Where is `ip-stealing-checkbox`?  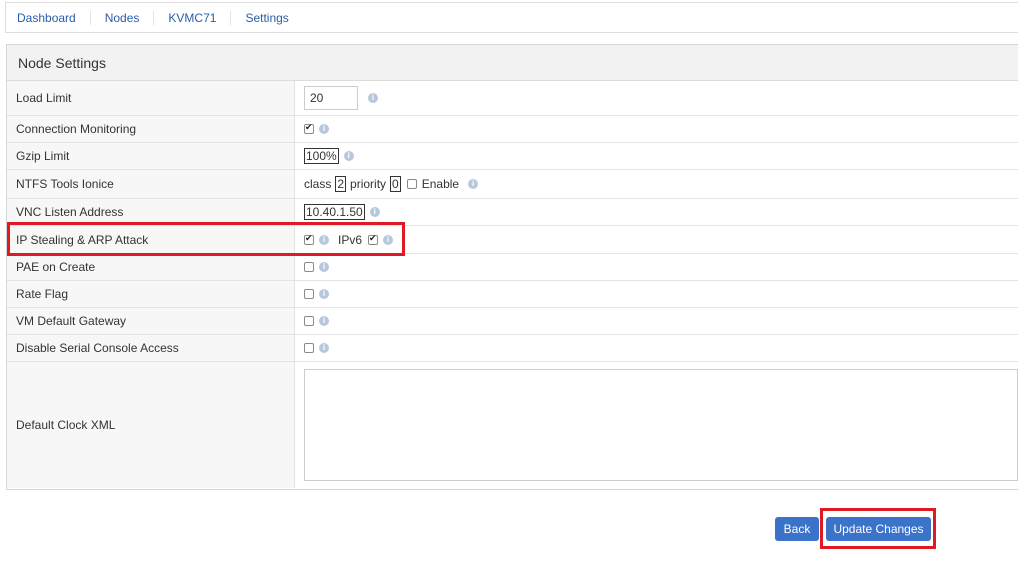 ip-stealing-checkbox is located at coordinates (309, 239).